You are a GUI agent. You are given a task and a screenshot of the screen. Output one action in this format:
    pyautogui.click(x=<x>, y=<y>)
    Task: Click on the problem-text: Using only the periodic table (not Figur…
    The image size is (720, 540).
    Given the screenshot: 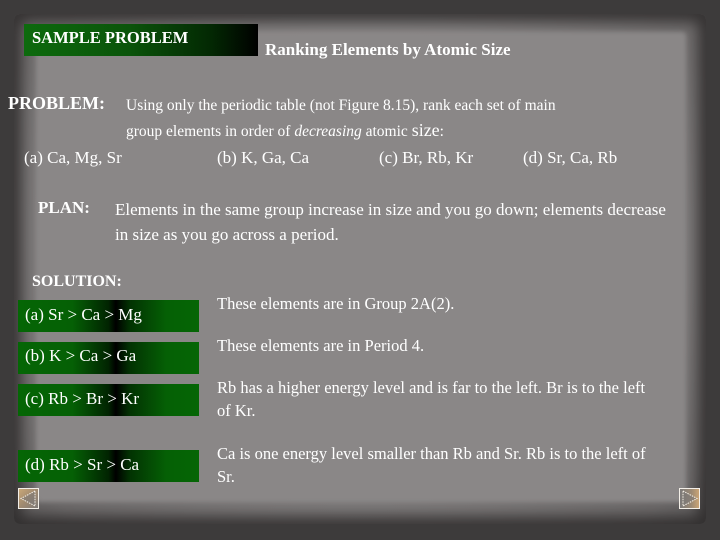 What is the action you would take?
    pyautogui.click(x=341, y=119)
    